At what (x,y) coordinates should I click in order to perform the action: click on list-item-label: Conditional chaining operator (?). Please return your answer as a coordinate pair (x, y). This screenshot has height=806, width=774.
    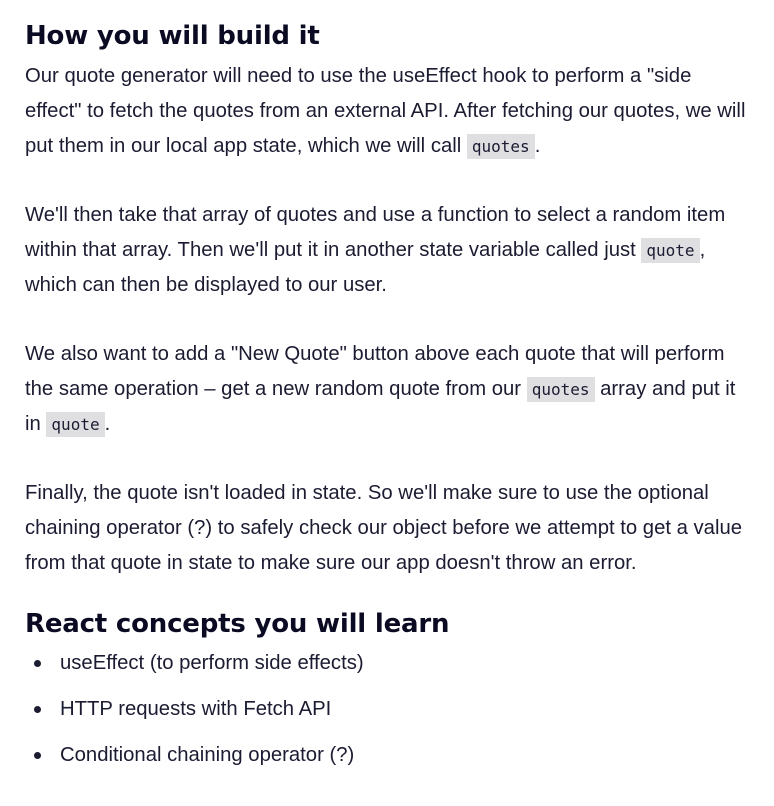
    Looking at the image, I should click on (207, 755).